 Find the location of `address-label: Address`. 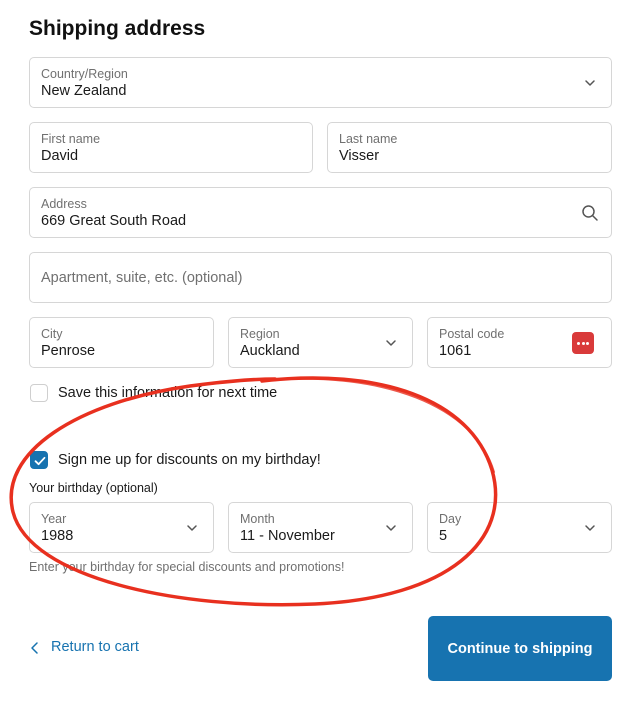

address-label: Address is located at coordinates (64, 204).